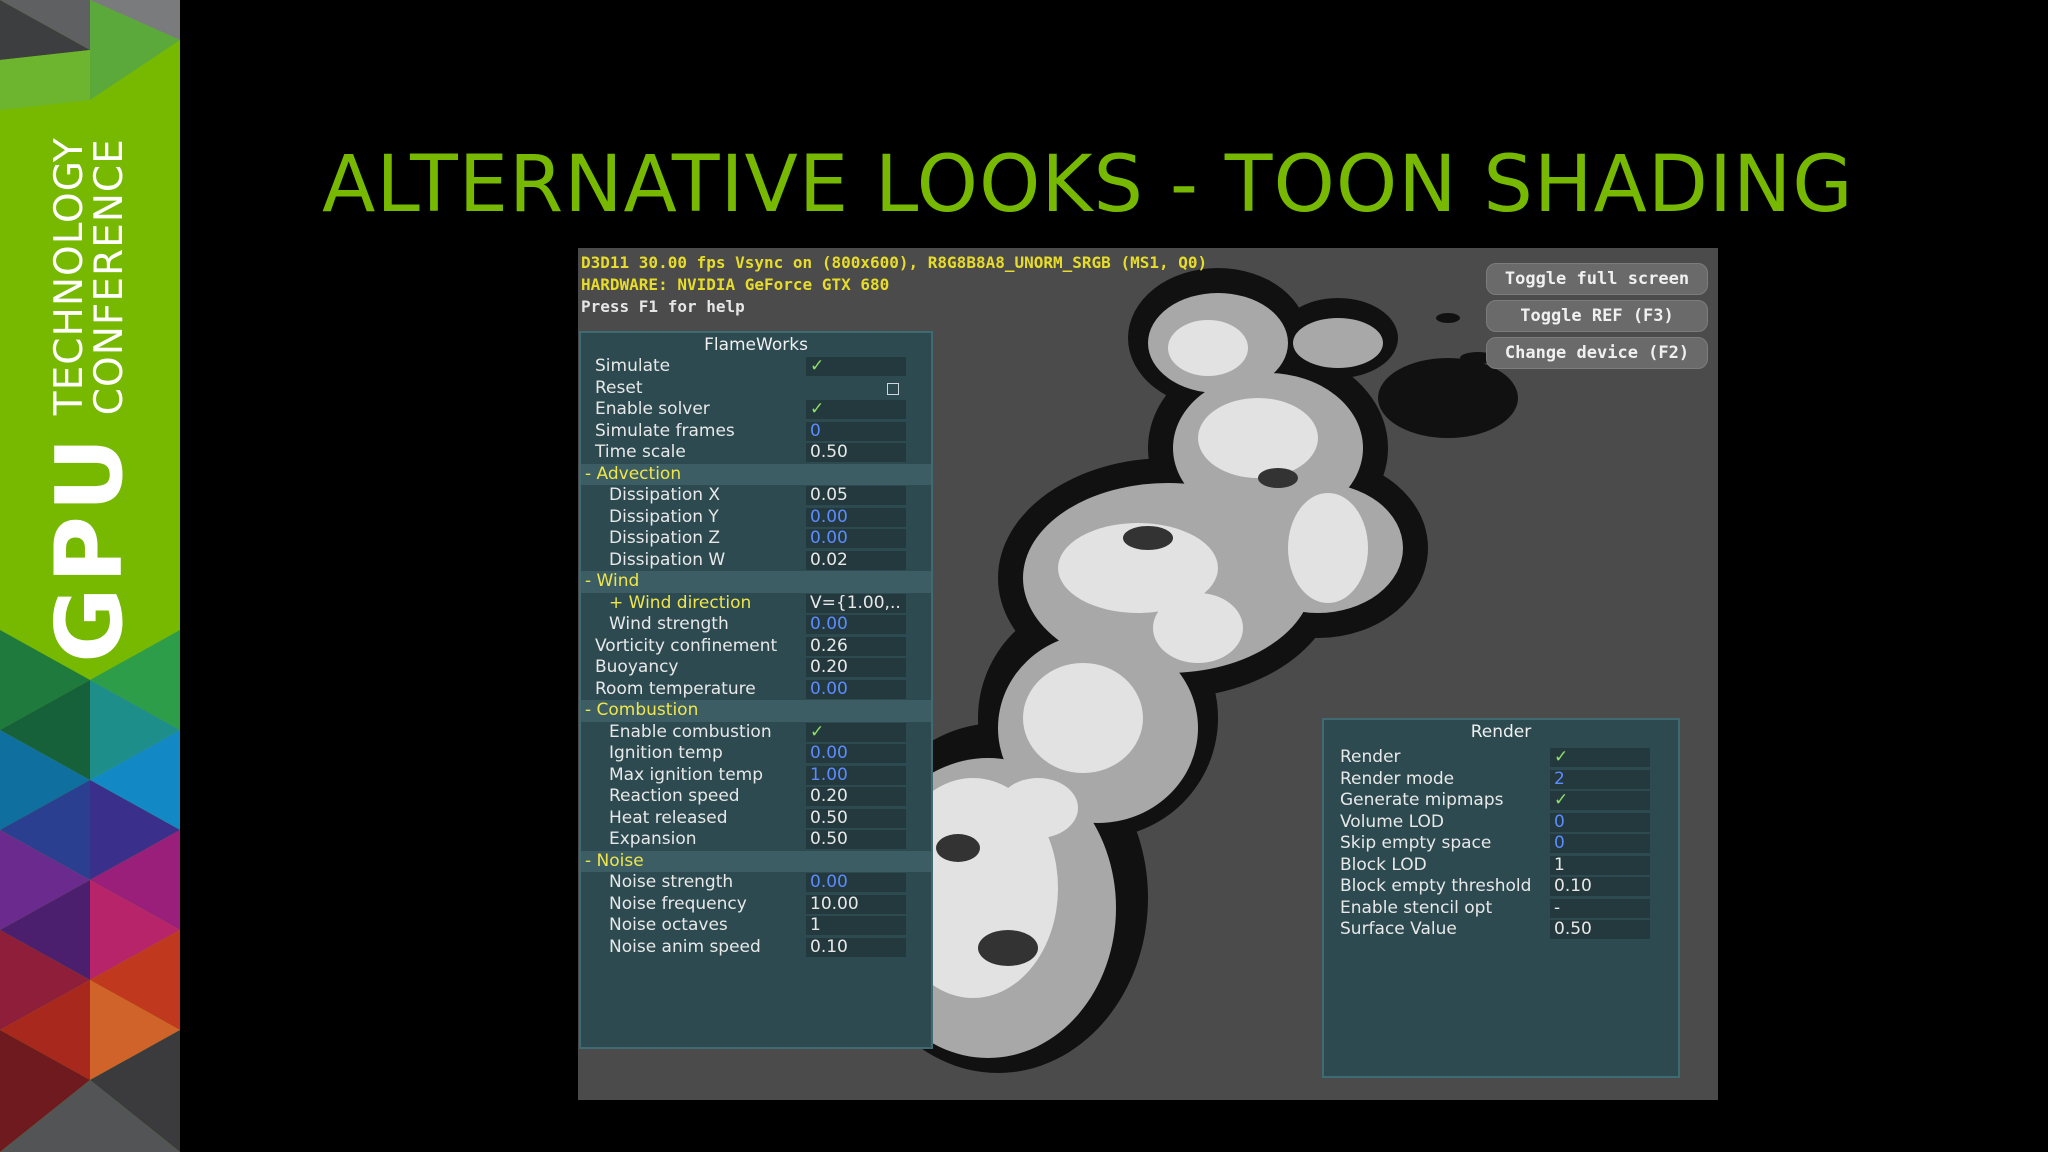 The image size is (2048, 1152). Describe the element at coordinates (1501, 823) in the screenshot. I see `setting-row-volume-lod: Volume LOD 0` at that location.